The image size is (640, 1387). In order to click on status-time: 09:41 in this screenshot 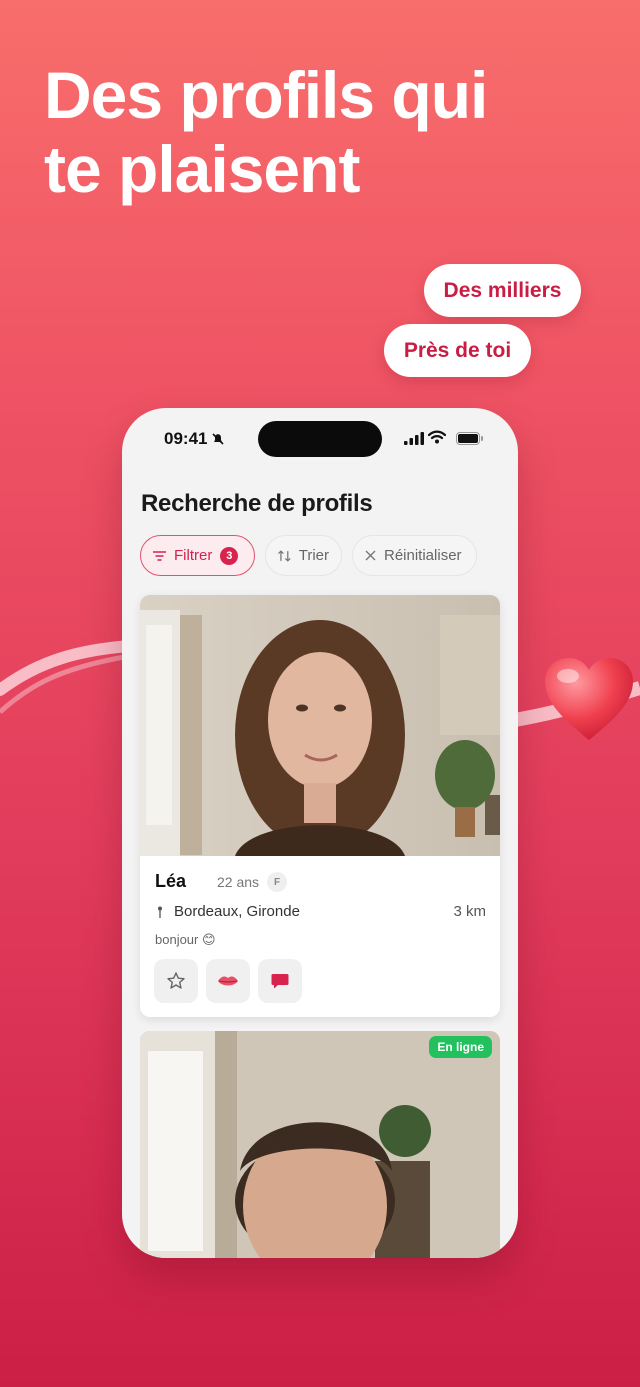, I will do `click(186, 438)`.